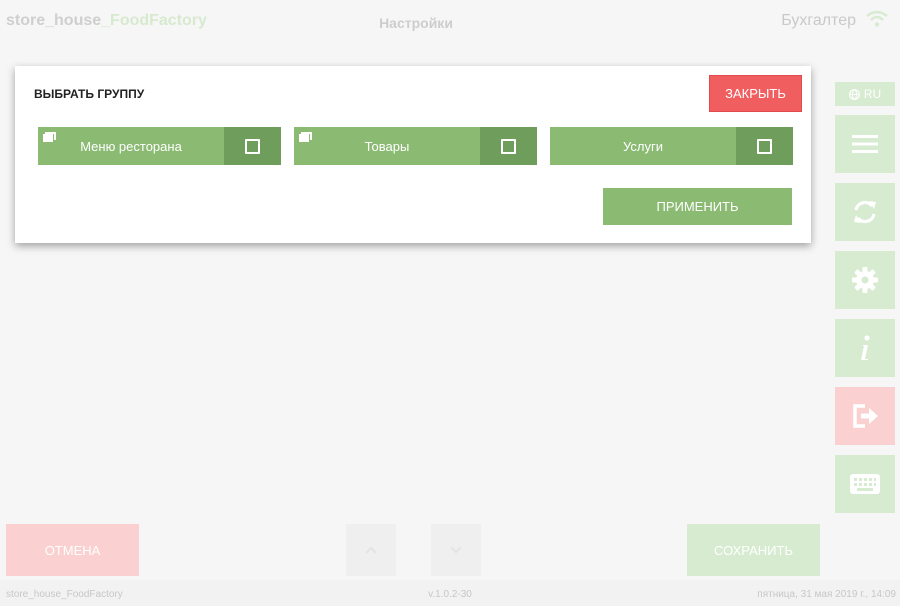 The width and height of the screenshot is (900, 606). I want to click on group-item-restaurant-menu: Меню ресторана, so click(159, 146).